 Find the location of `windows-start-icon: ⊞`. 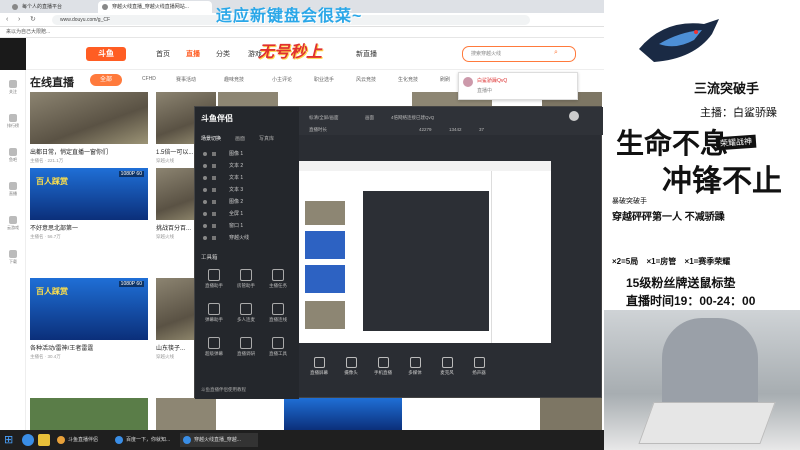

windows-start-icon: ⊞ is located at coordinates (10, 440).